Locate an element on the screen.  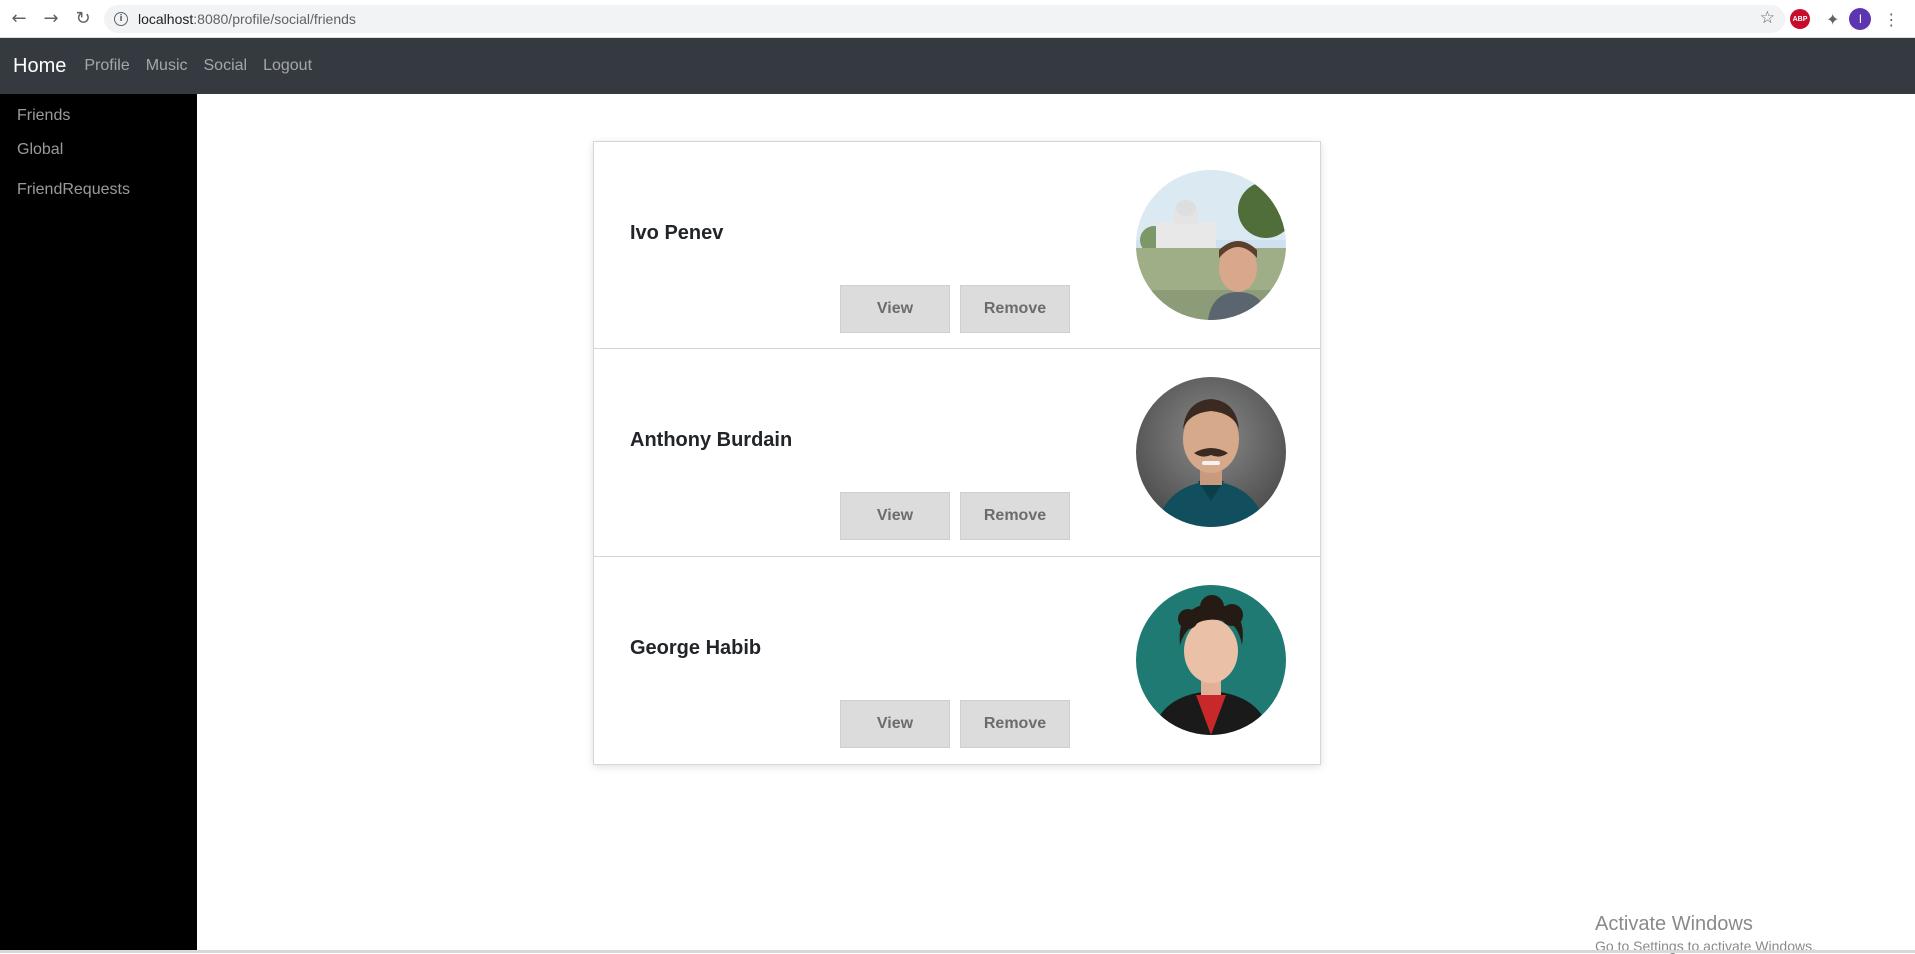
url-host: localhost is located at coordinates (166, 19).